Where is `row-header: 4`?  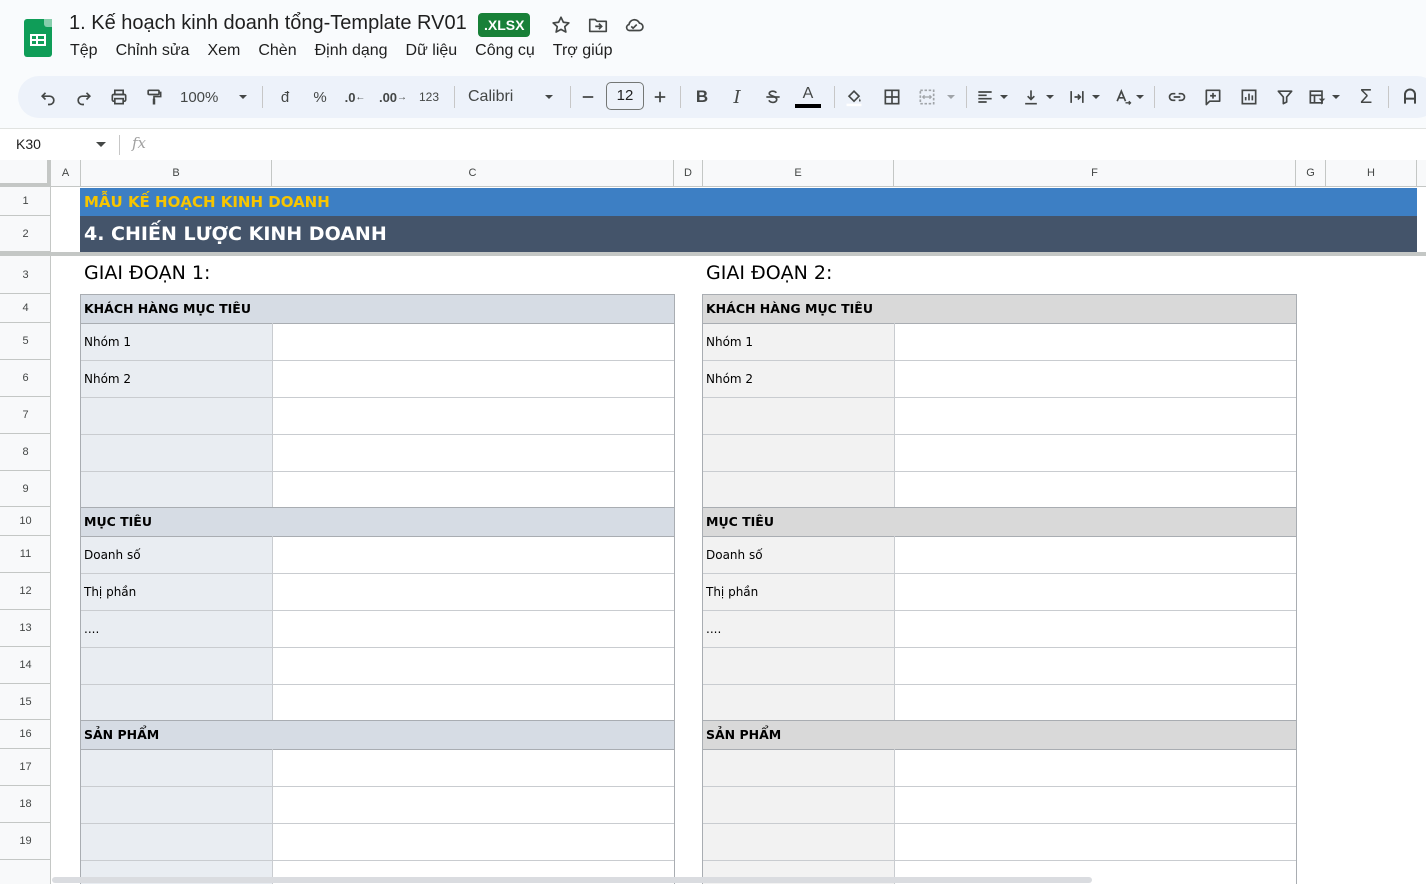 row-header: 4 is located at coordinates (25, 308).